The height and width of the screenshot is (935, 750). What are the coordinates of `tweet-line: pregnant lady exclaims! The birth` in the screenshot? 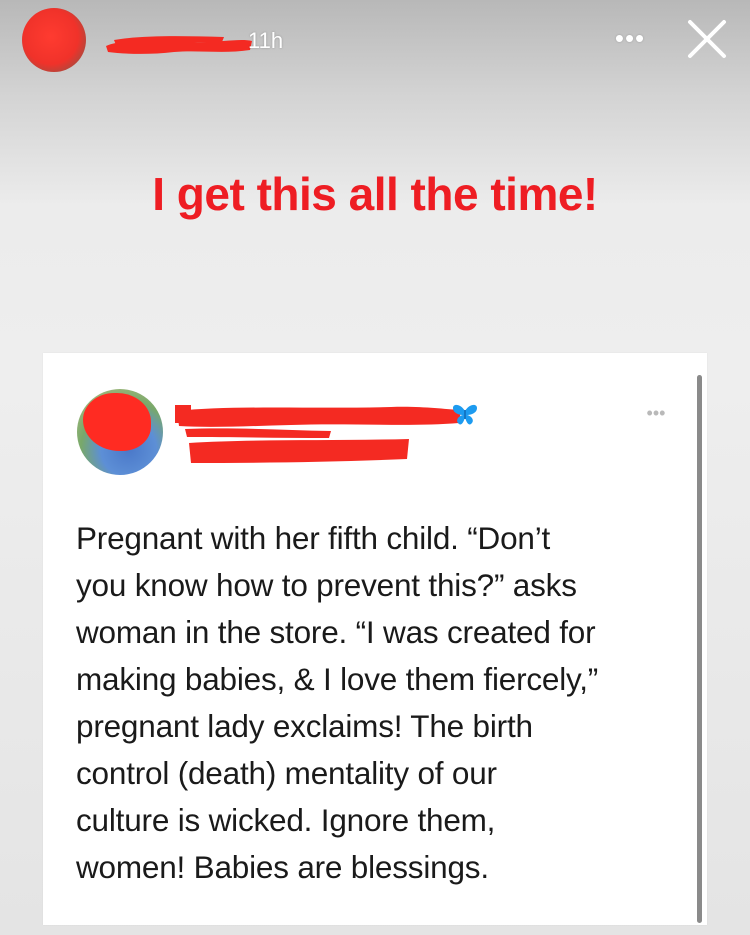 It's located at (304, 726).